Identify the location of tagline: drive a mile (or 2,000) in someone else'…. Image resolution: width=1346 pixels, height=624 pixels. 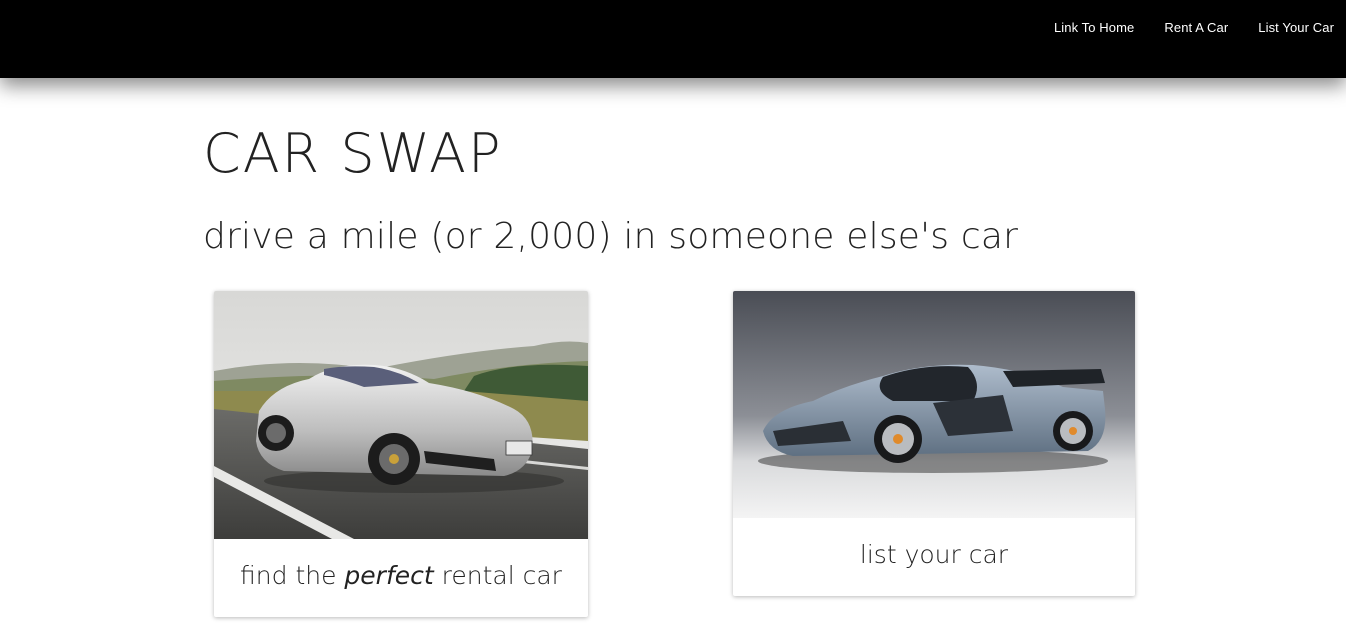
(611, 236).